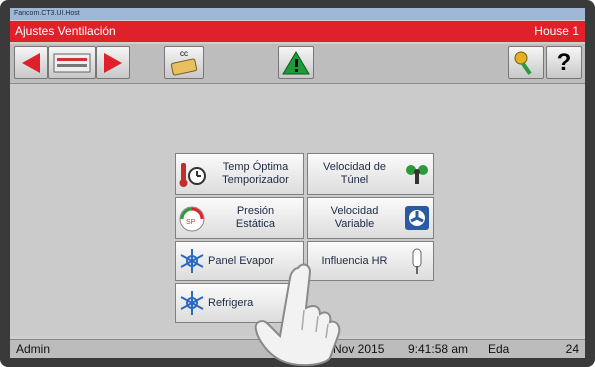 The height and width of the screenshot is (367, 595). I want to click on velocidad-tunel-label: Velocidad de Túnel, so click(354, 173).